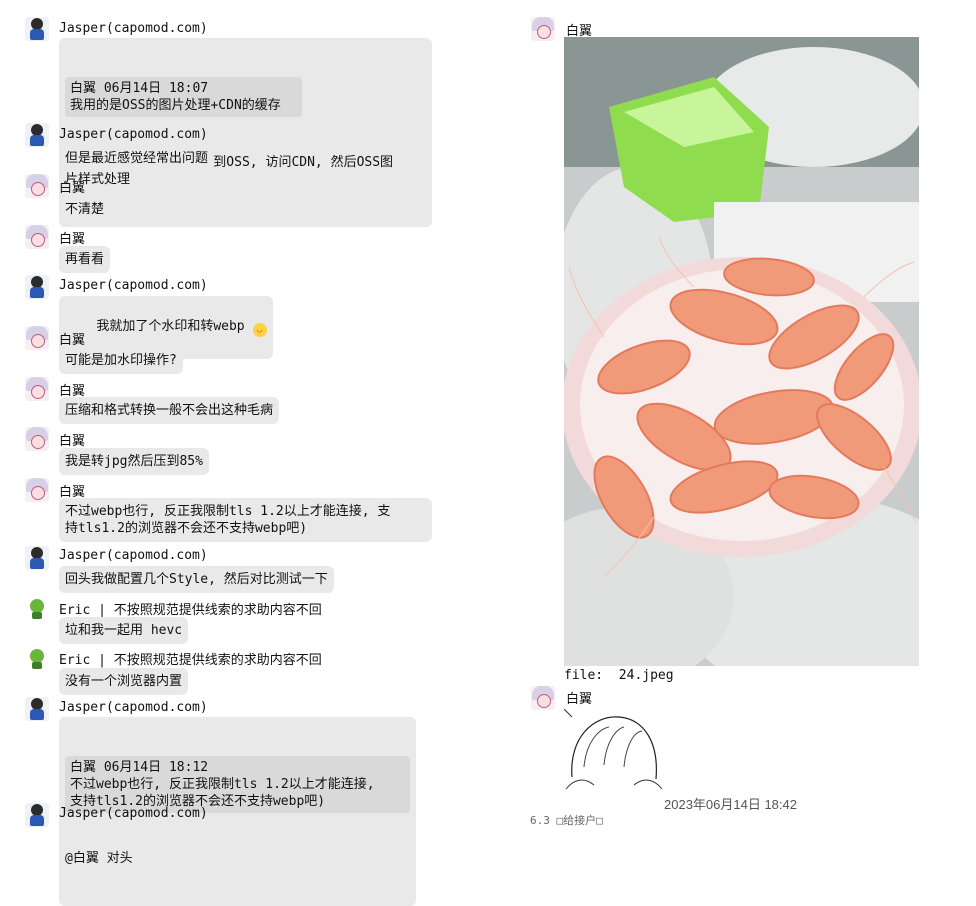 The width and height of the screenshot is (976, 906). What do you see at coordinates (121, 360) in the screenshot?
I see `message-bubble: 可能是加水印操作?` at bounding box center [121, 360].